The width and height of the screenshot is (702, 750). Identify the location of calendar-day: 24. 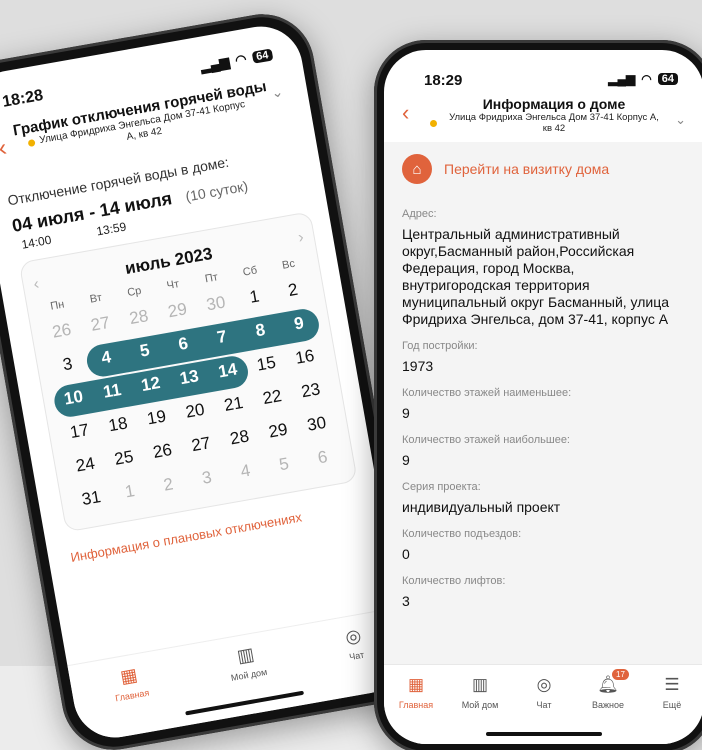
(85, 465).